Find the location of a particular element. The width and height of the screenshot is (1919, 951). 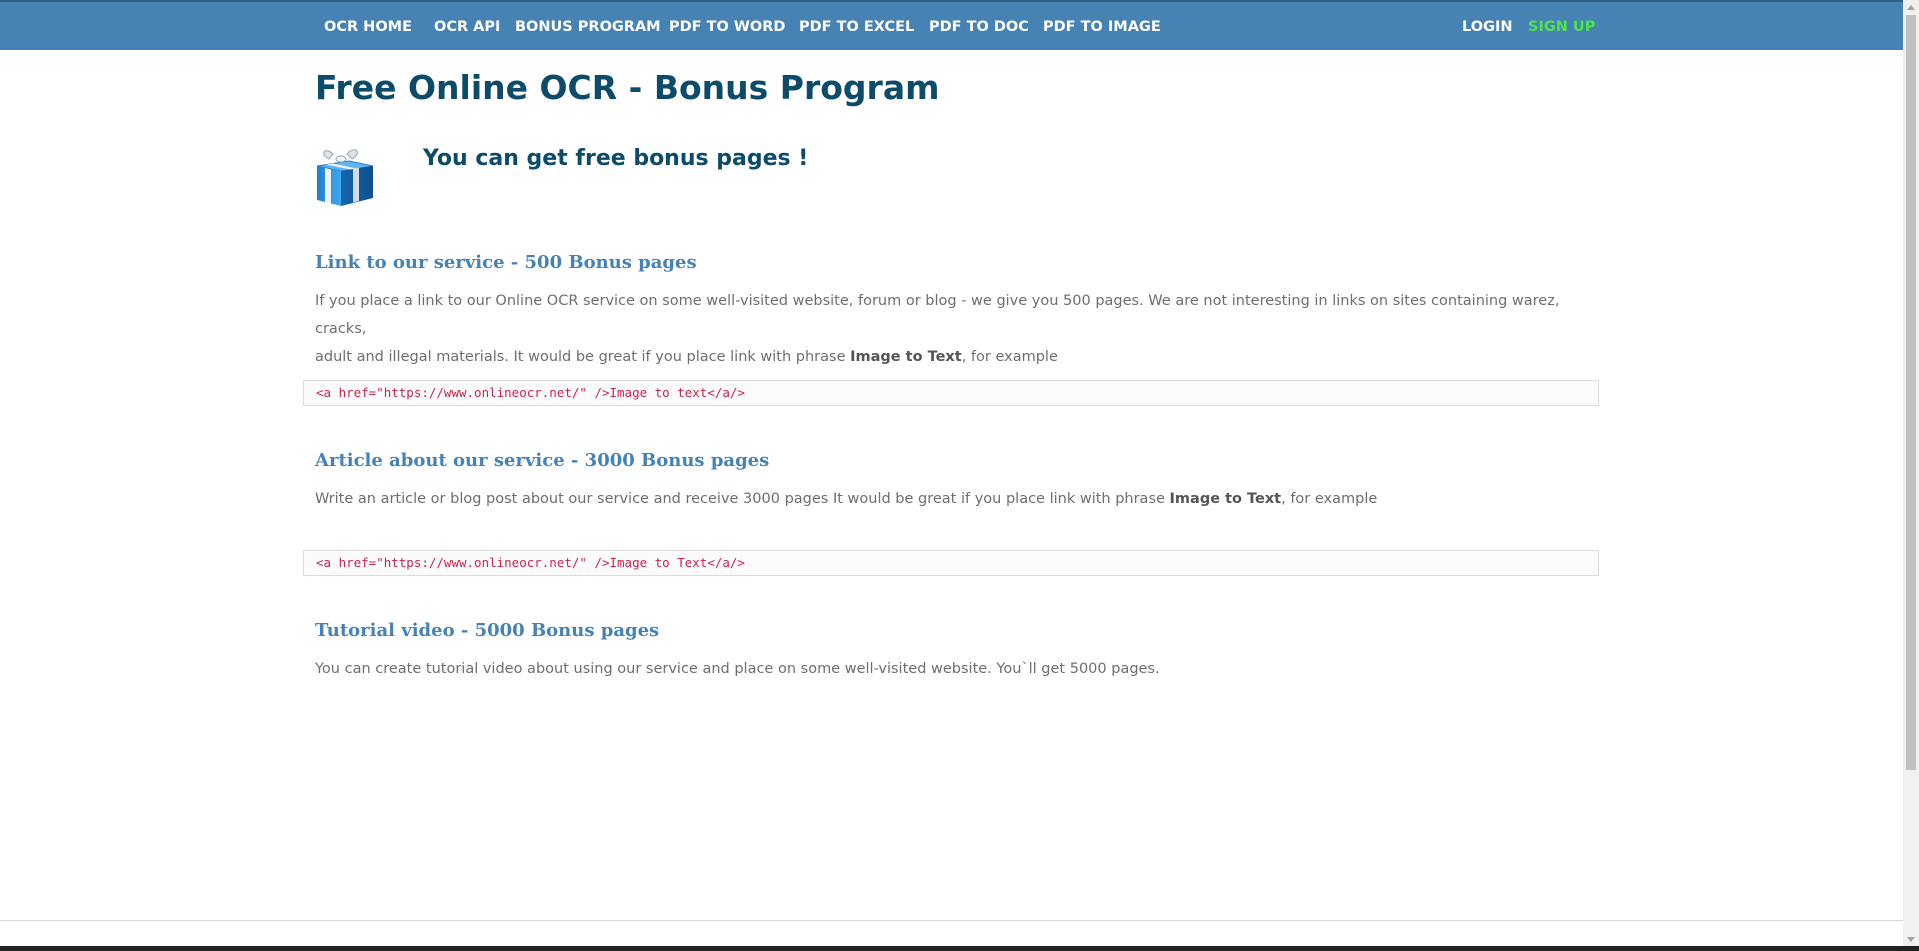

nav-pdf-to-doc: PDF TO DOC is located at coordinates (979, 27).